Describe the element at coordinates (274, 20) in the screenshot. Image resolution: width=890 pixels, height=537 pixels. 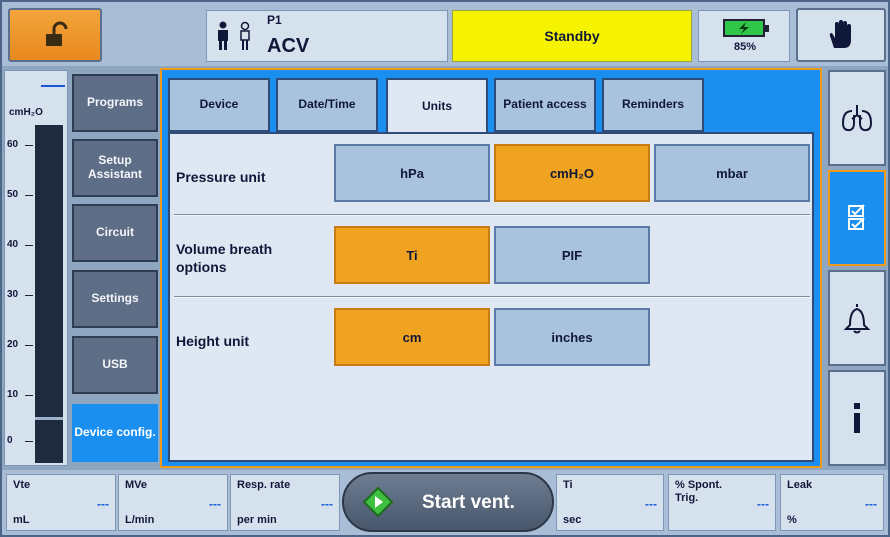
I see `patient-id: P1` at that location.